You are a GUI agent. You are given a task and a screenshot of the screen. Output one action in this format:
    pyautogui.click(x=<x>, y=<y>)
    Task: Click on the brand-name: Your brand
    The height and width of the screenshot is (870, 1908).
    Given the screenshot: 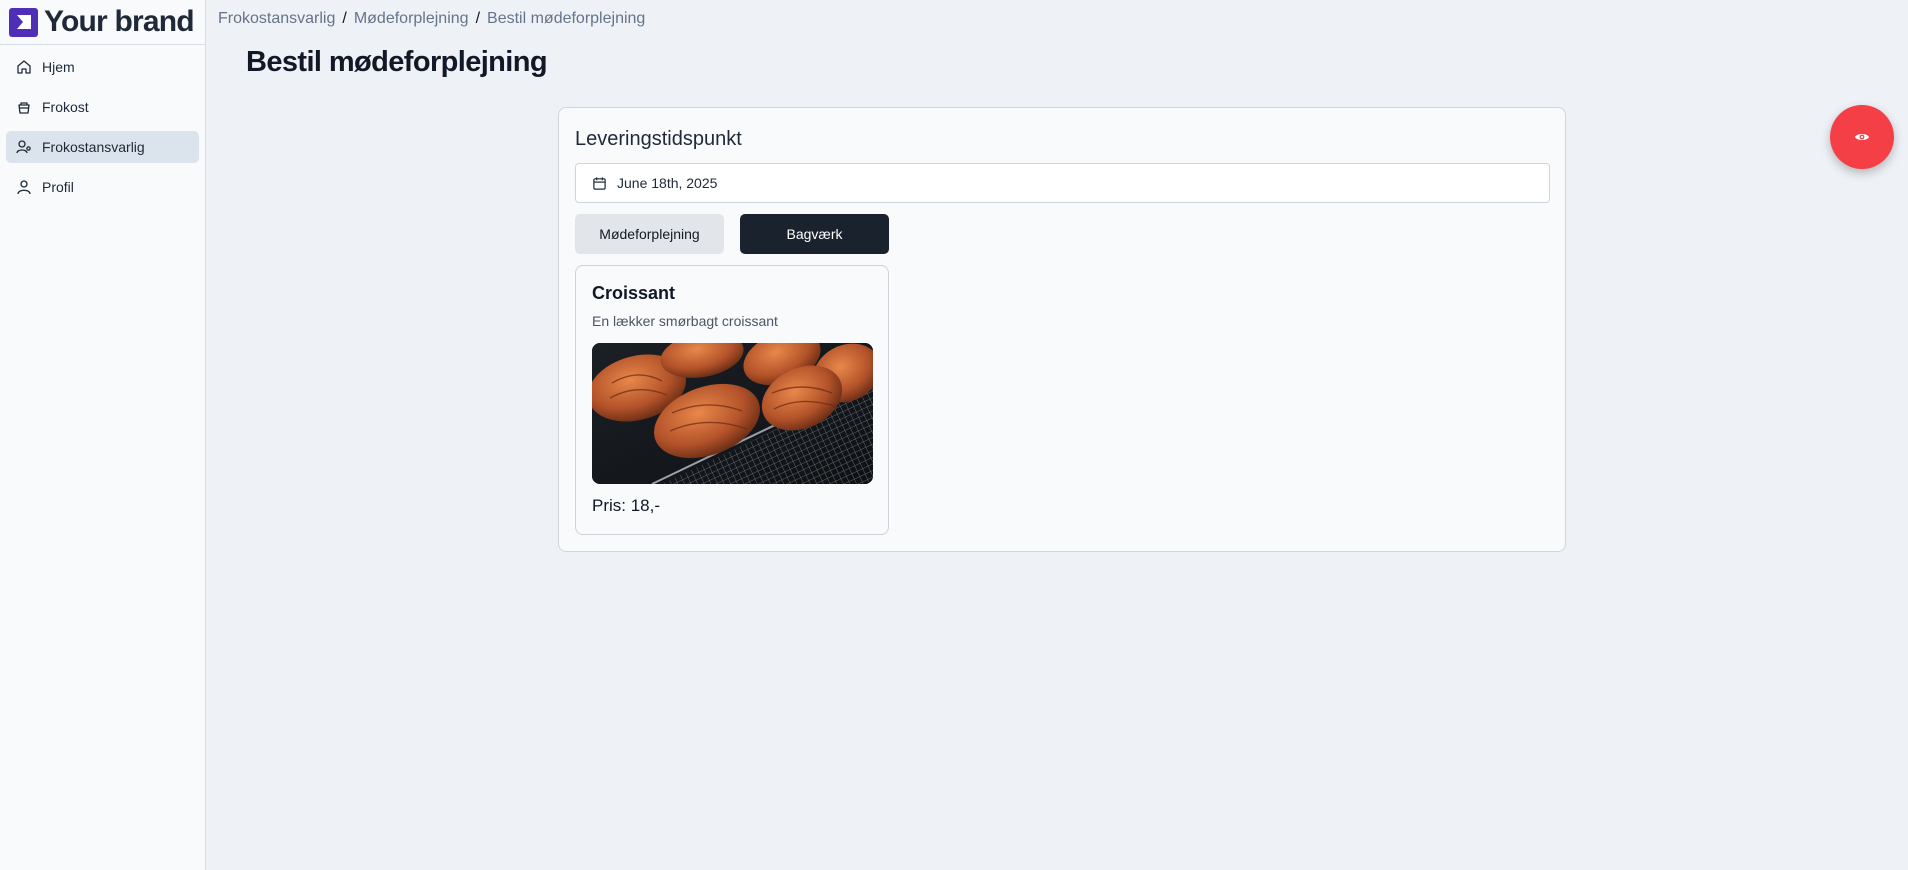 What is the action you would take?
    pyautogui.click(x=119, y=21)
    